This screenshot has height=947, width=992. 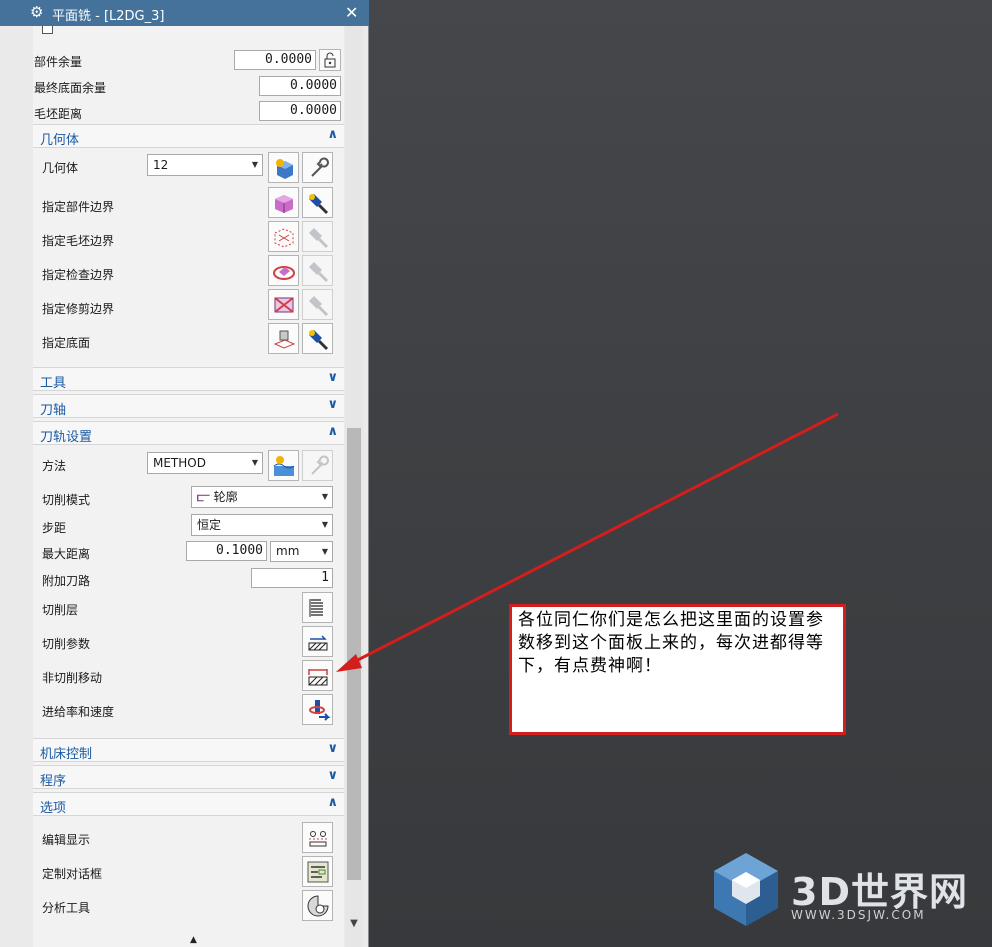 I want to click on watermark-logo: 3D世界网 WWW.3DSJW.COM, so click(x=843, y=890).